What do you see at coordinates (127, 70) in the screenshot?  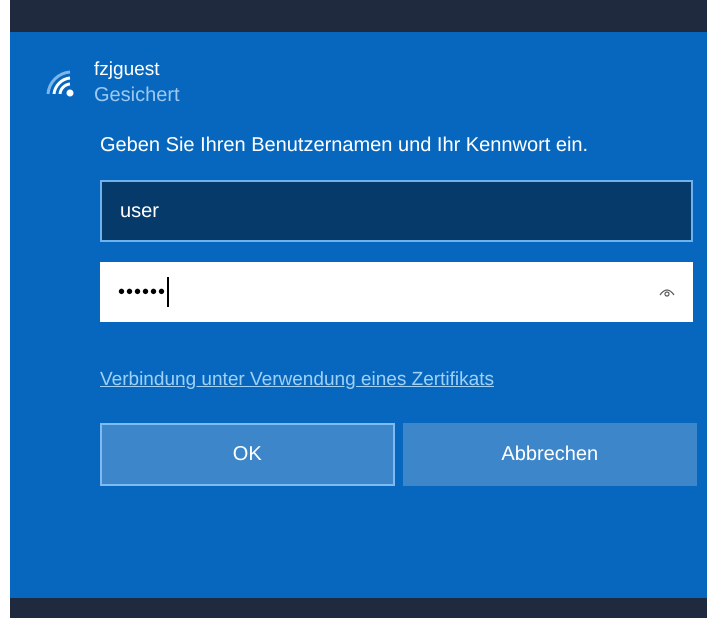 I see `network-name: fzjguest` at bounding box center [127, 70].